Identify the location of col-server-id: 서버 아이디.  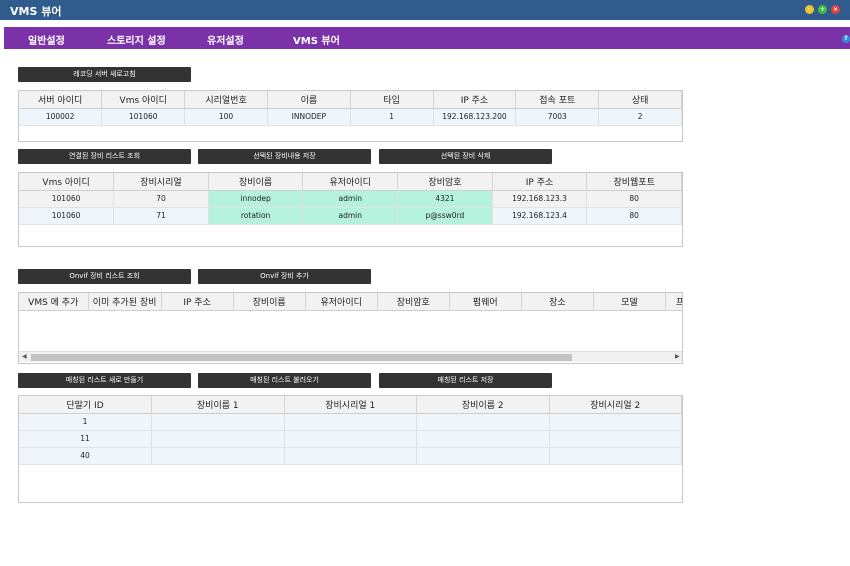
(61, 100).